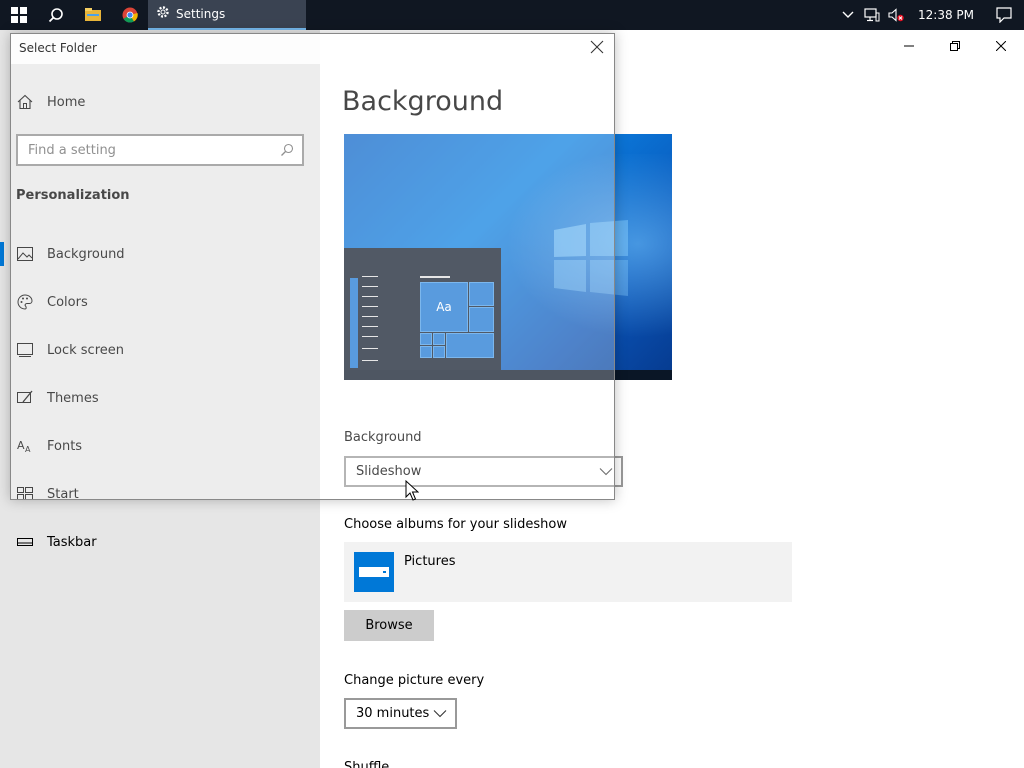  I want to click on sidebar-item-taskbar: Taskbar, so click(56, 542).